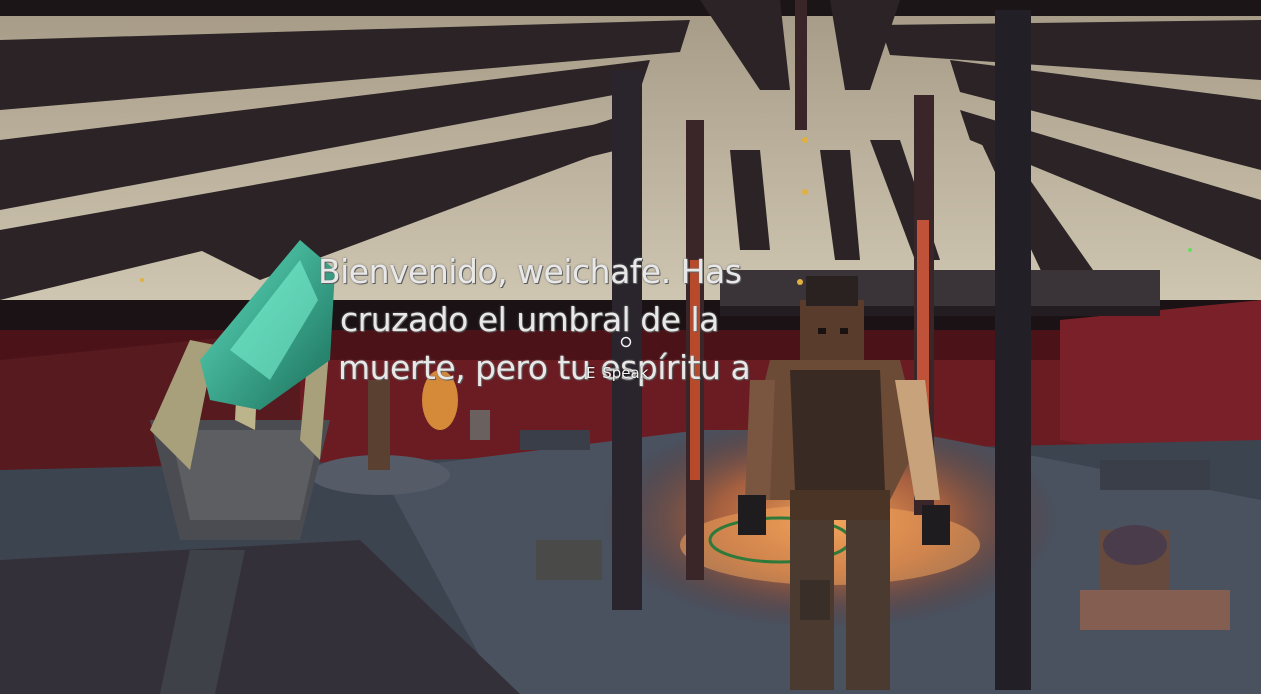 The height and width of the screenshot is (694, 1261). Describe the element at coordinates (530, 271) in the screenshot. I see `dialogue-line: Bienvenido, weichafe. Has` at that location.